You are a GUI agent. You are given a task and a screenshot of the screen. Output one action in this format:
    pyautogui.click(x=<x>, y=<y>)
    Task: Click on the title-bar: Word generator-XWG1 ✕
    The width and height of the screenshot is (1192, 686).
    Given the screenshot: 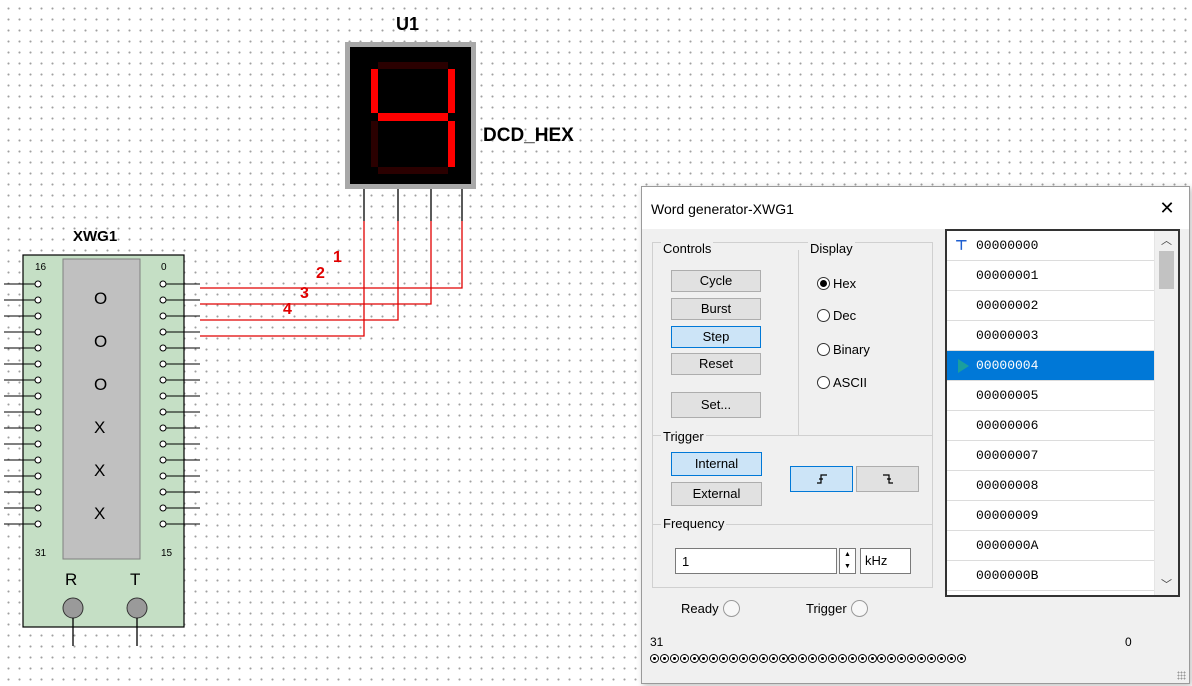 What is the action you would take?
    pyautogui.click(x=915, y=208)
    